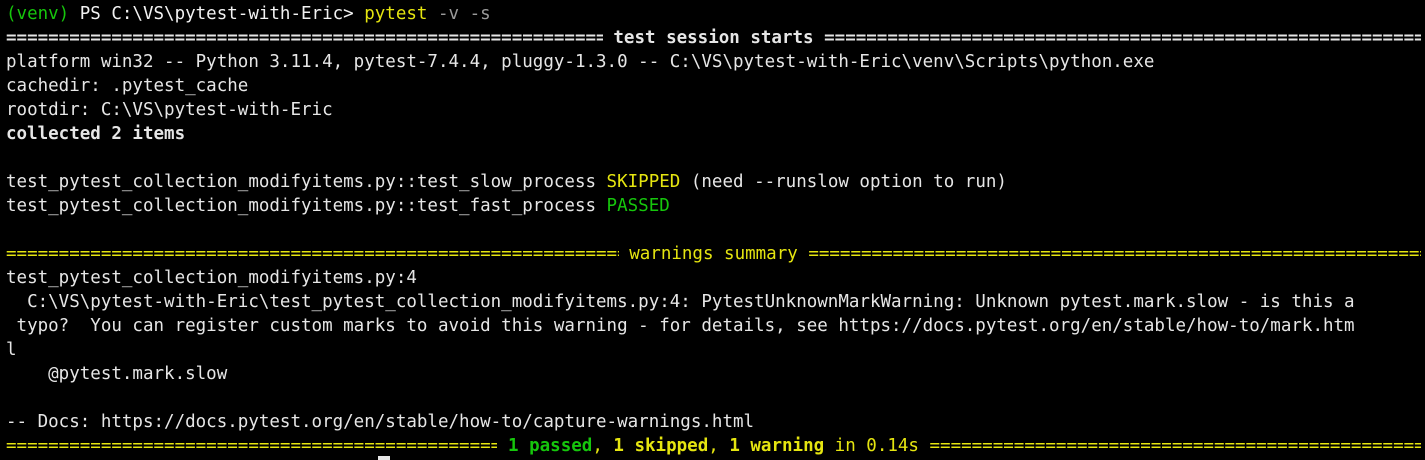  Describe the element at coordinates (217, 14) in the screenshot. I see `prompt-path: PS C:\VS\pytest-with-Eric>` at that location.